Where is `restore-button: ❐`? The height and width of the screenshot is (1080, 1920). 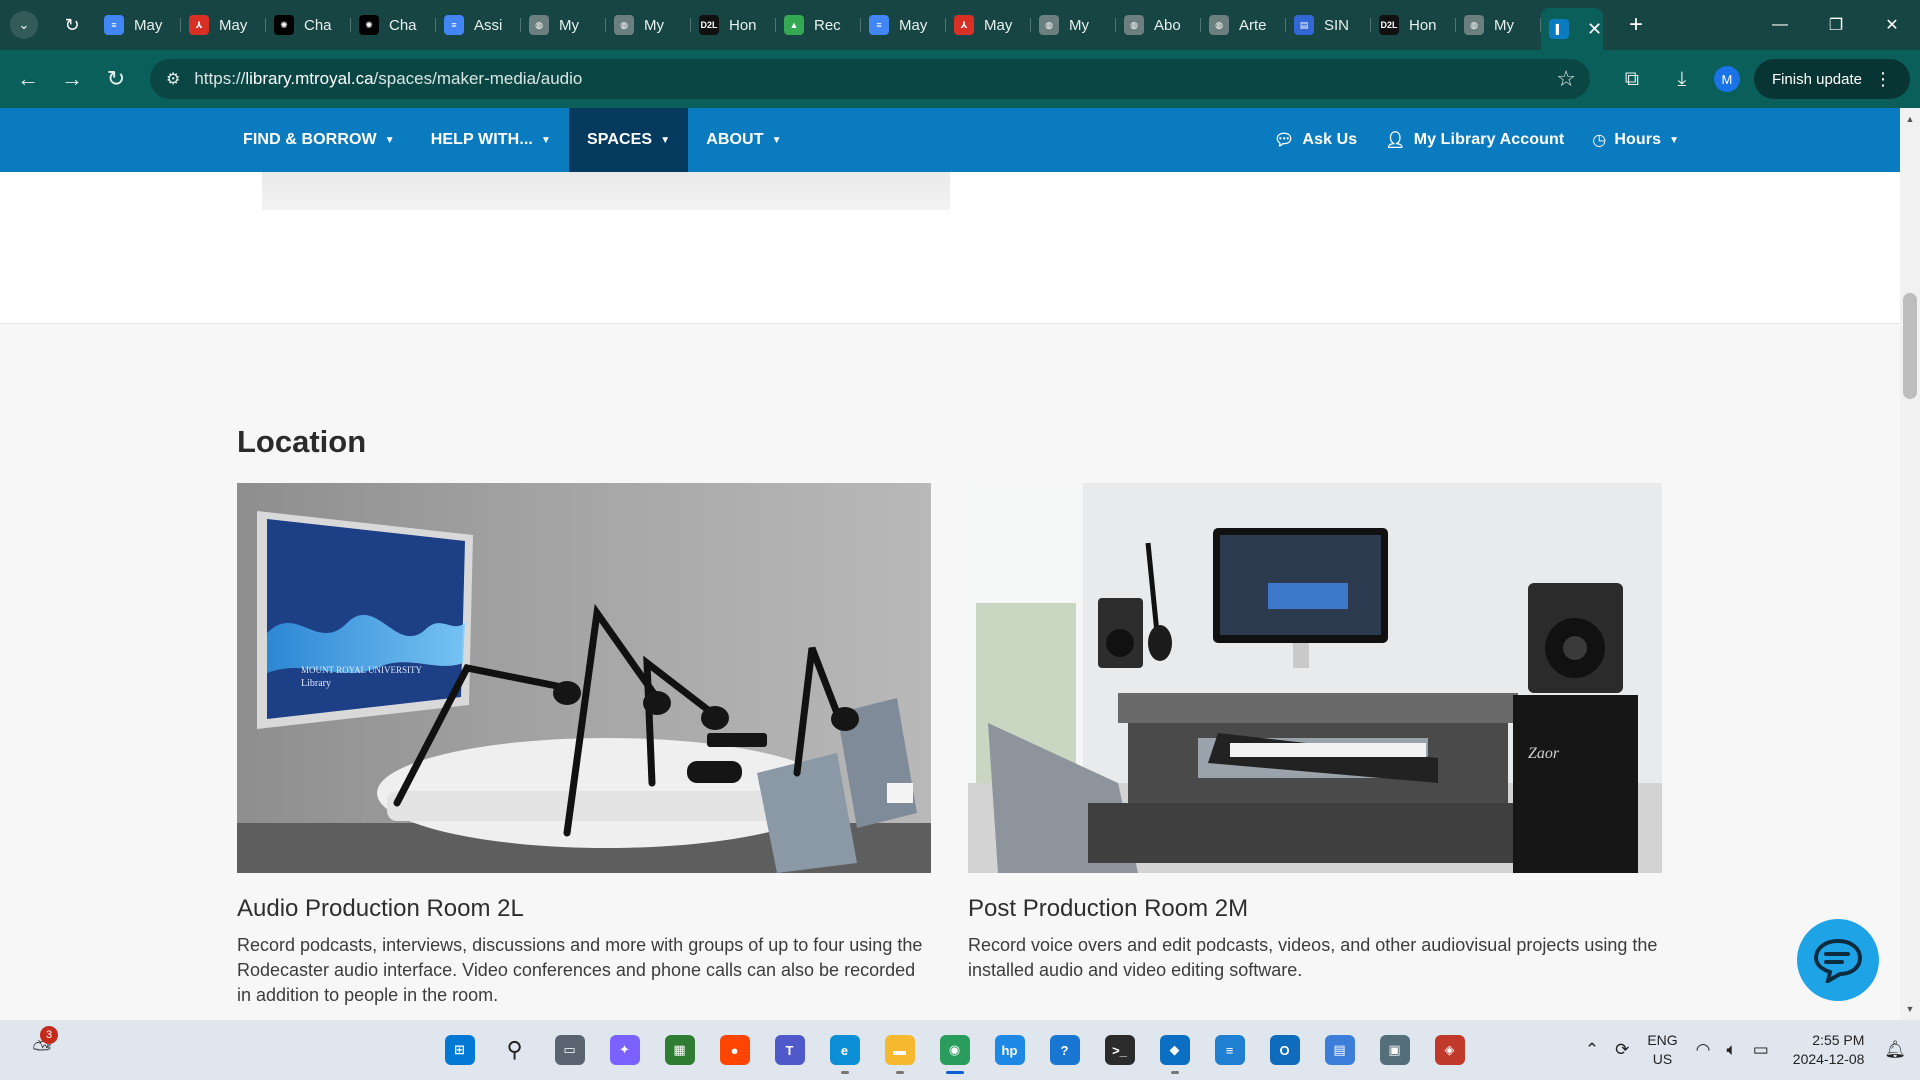
restore-button: ❐ is located at coordinates (1836, 25).